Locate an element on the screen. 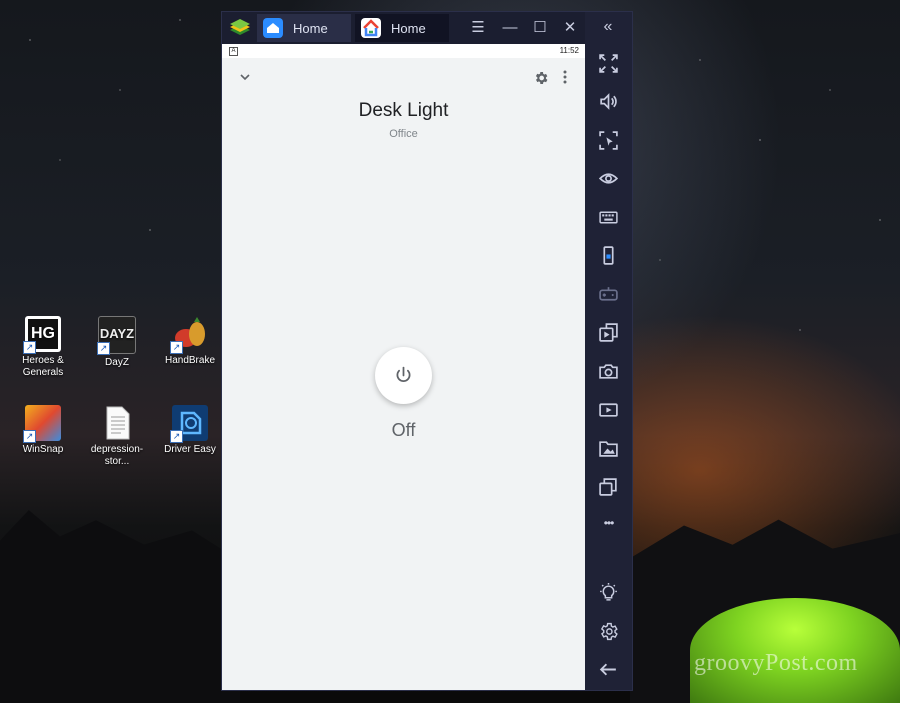 Image resolution: width=900 pixels, height=703 pixels. gear-icon is located at coordinates (541, 78).